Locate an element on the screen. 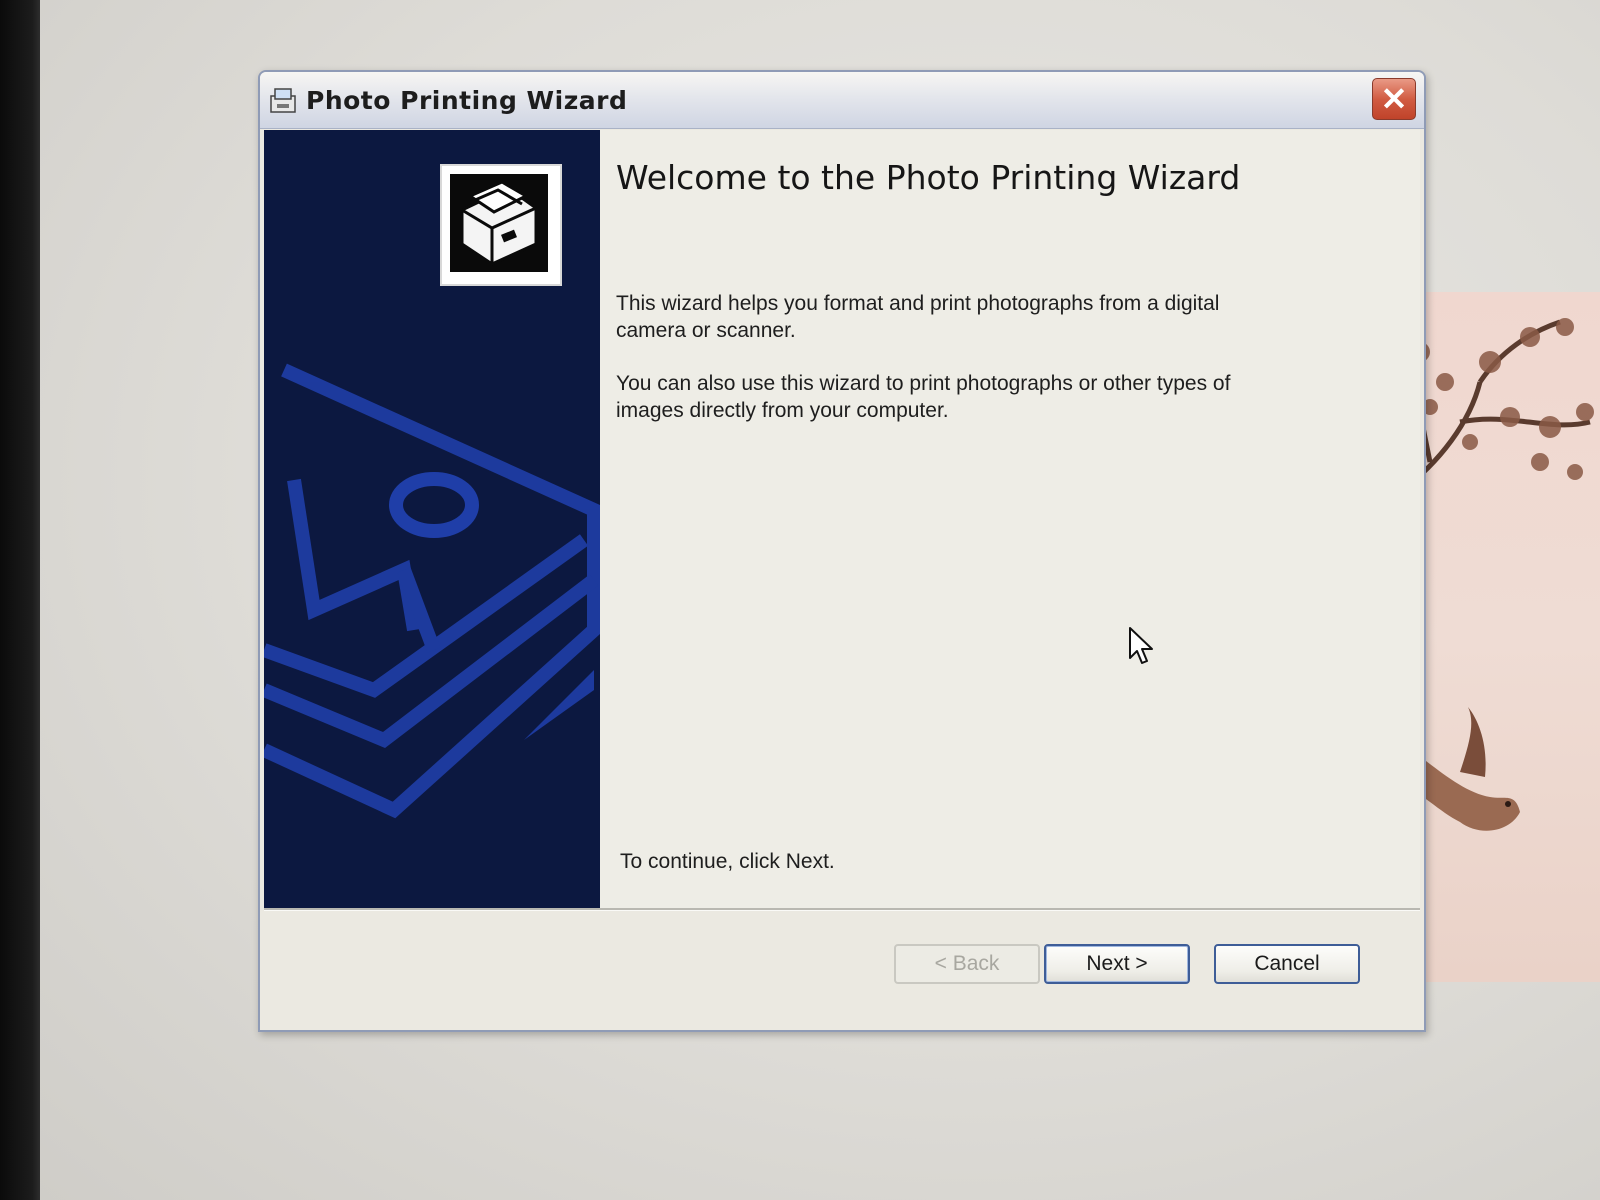 This screenshot has height=1200, width=1600. close-button: ✕ is located at coordinates (1394, 99).